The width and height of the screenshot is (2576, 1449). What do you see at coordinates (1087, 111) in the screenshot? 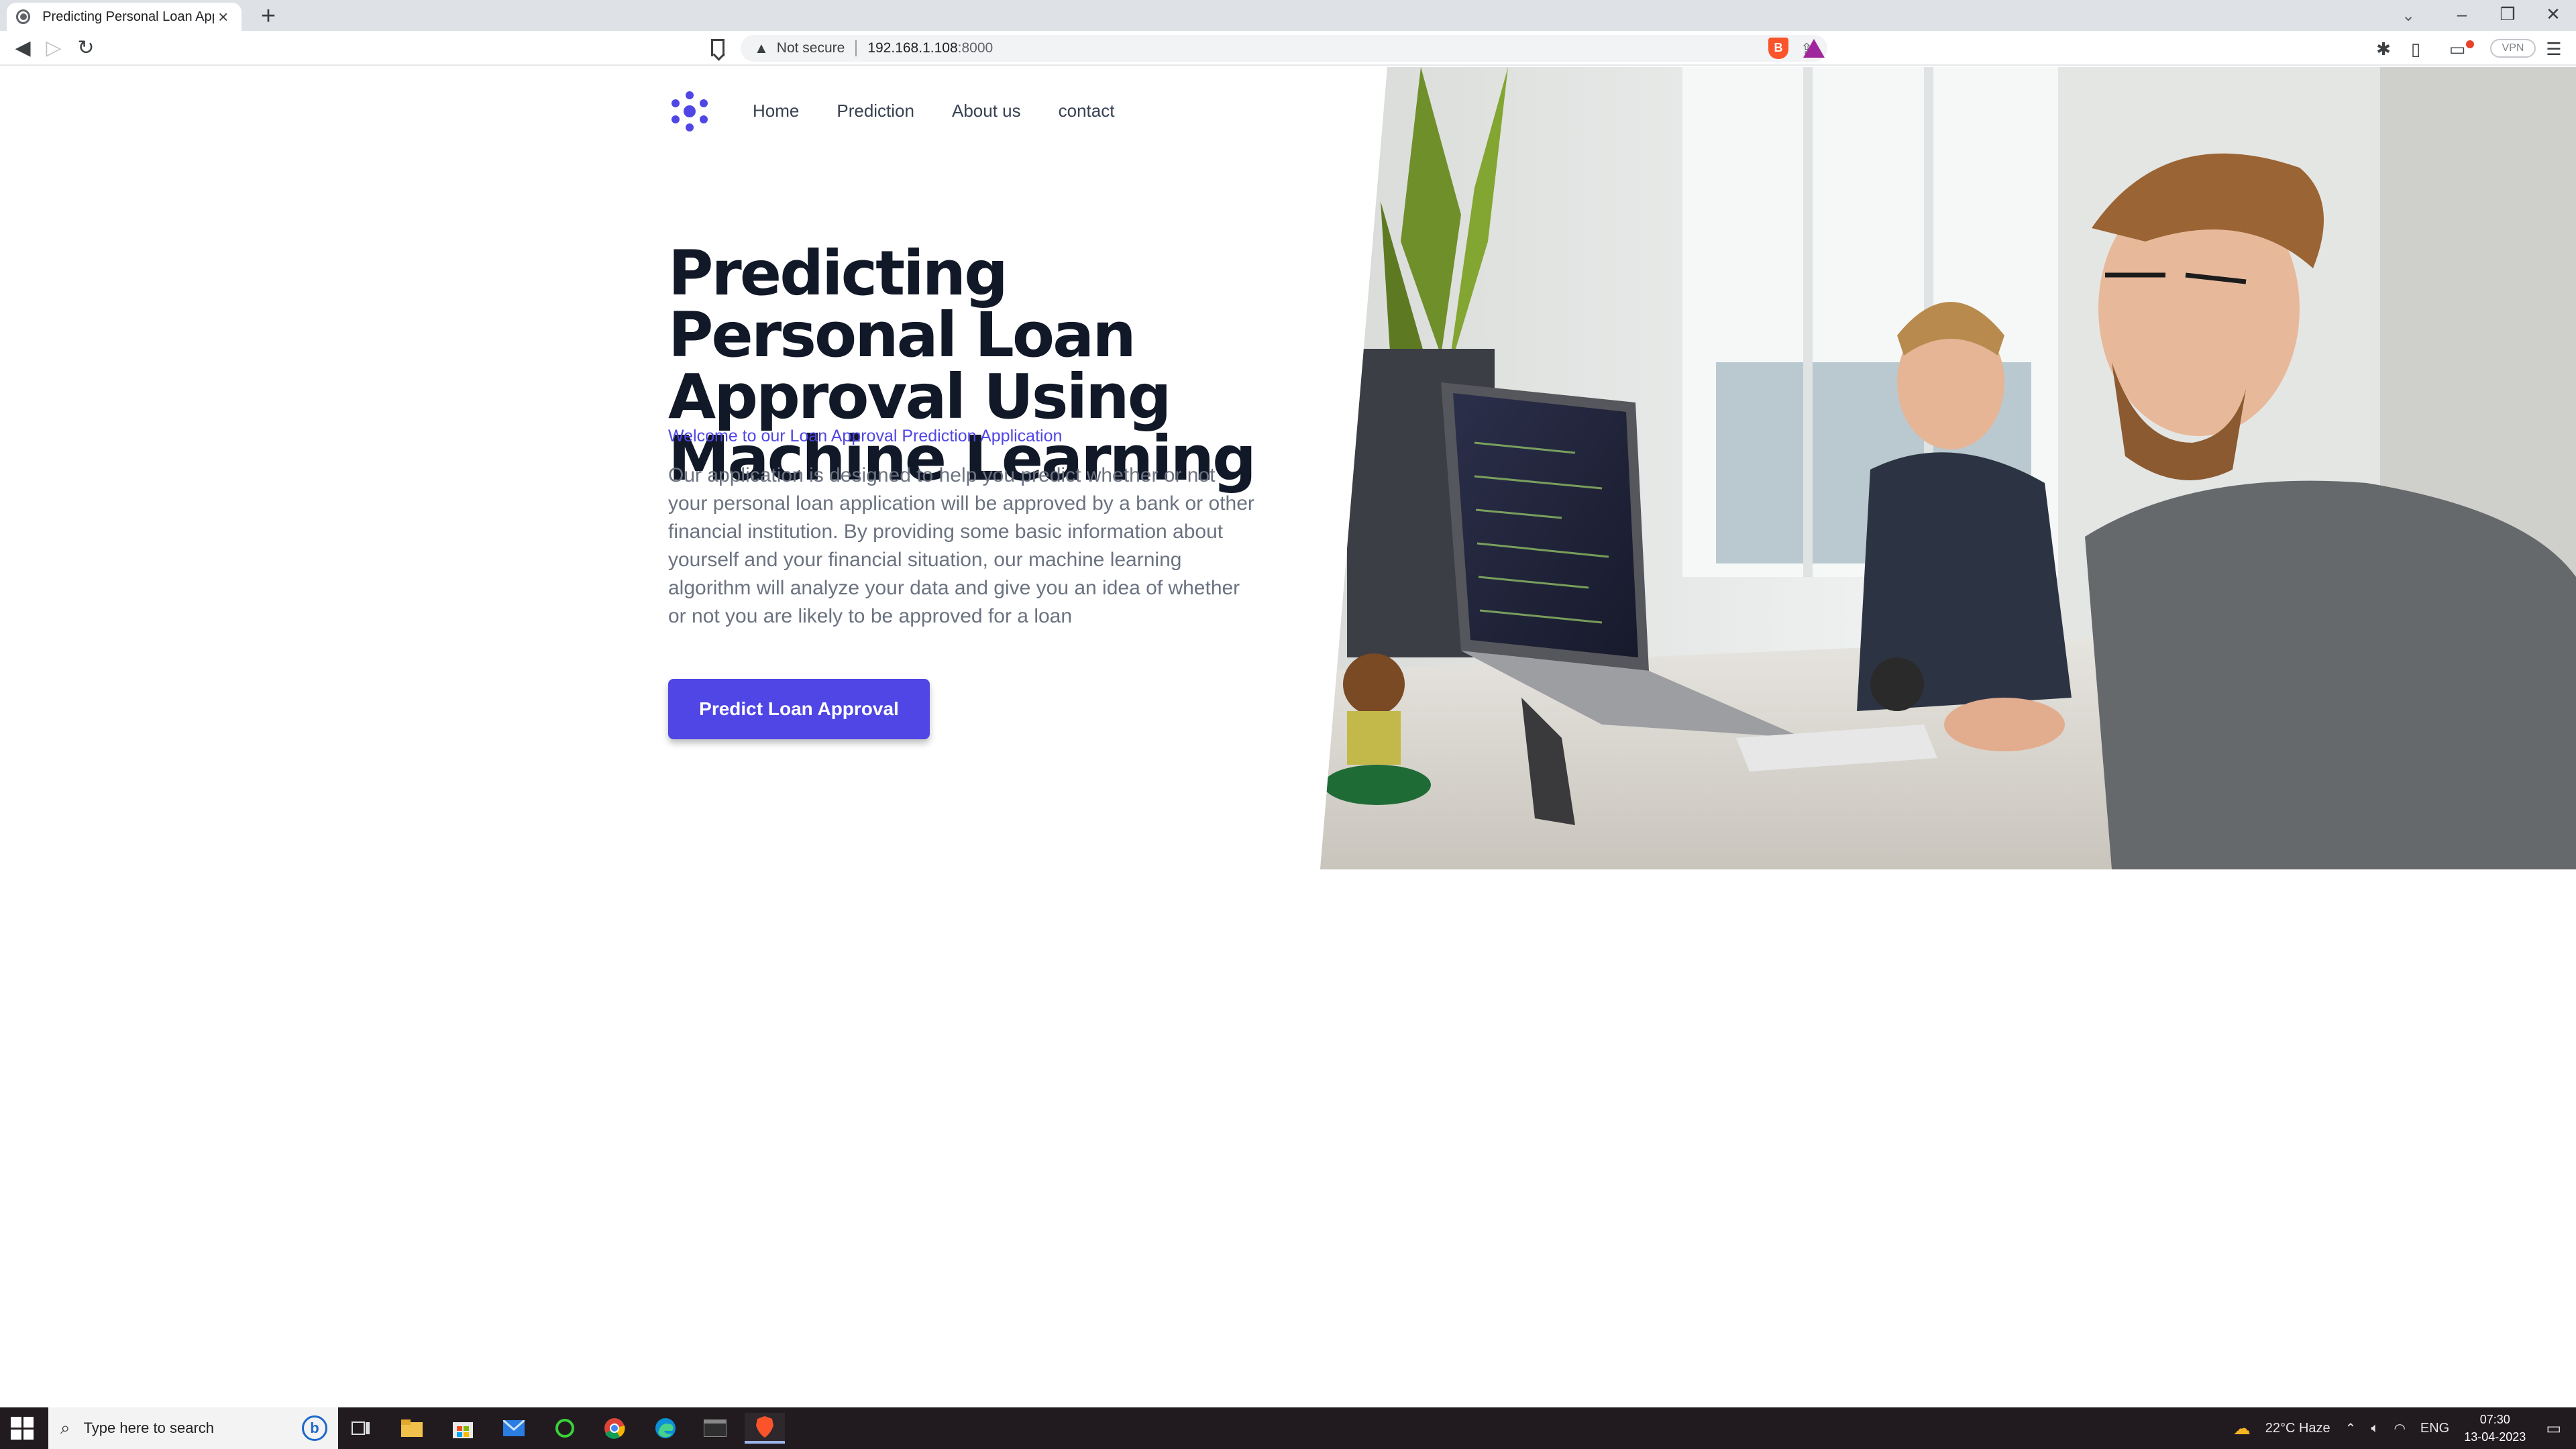
I see `nav-contact-link: contact` at bounding box center [1087, 111].